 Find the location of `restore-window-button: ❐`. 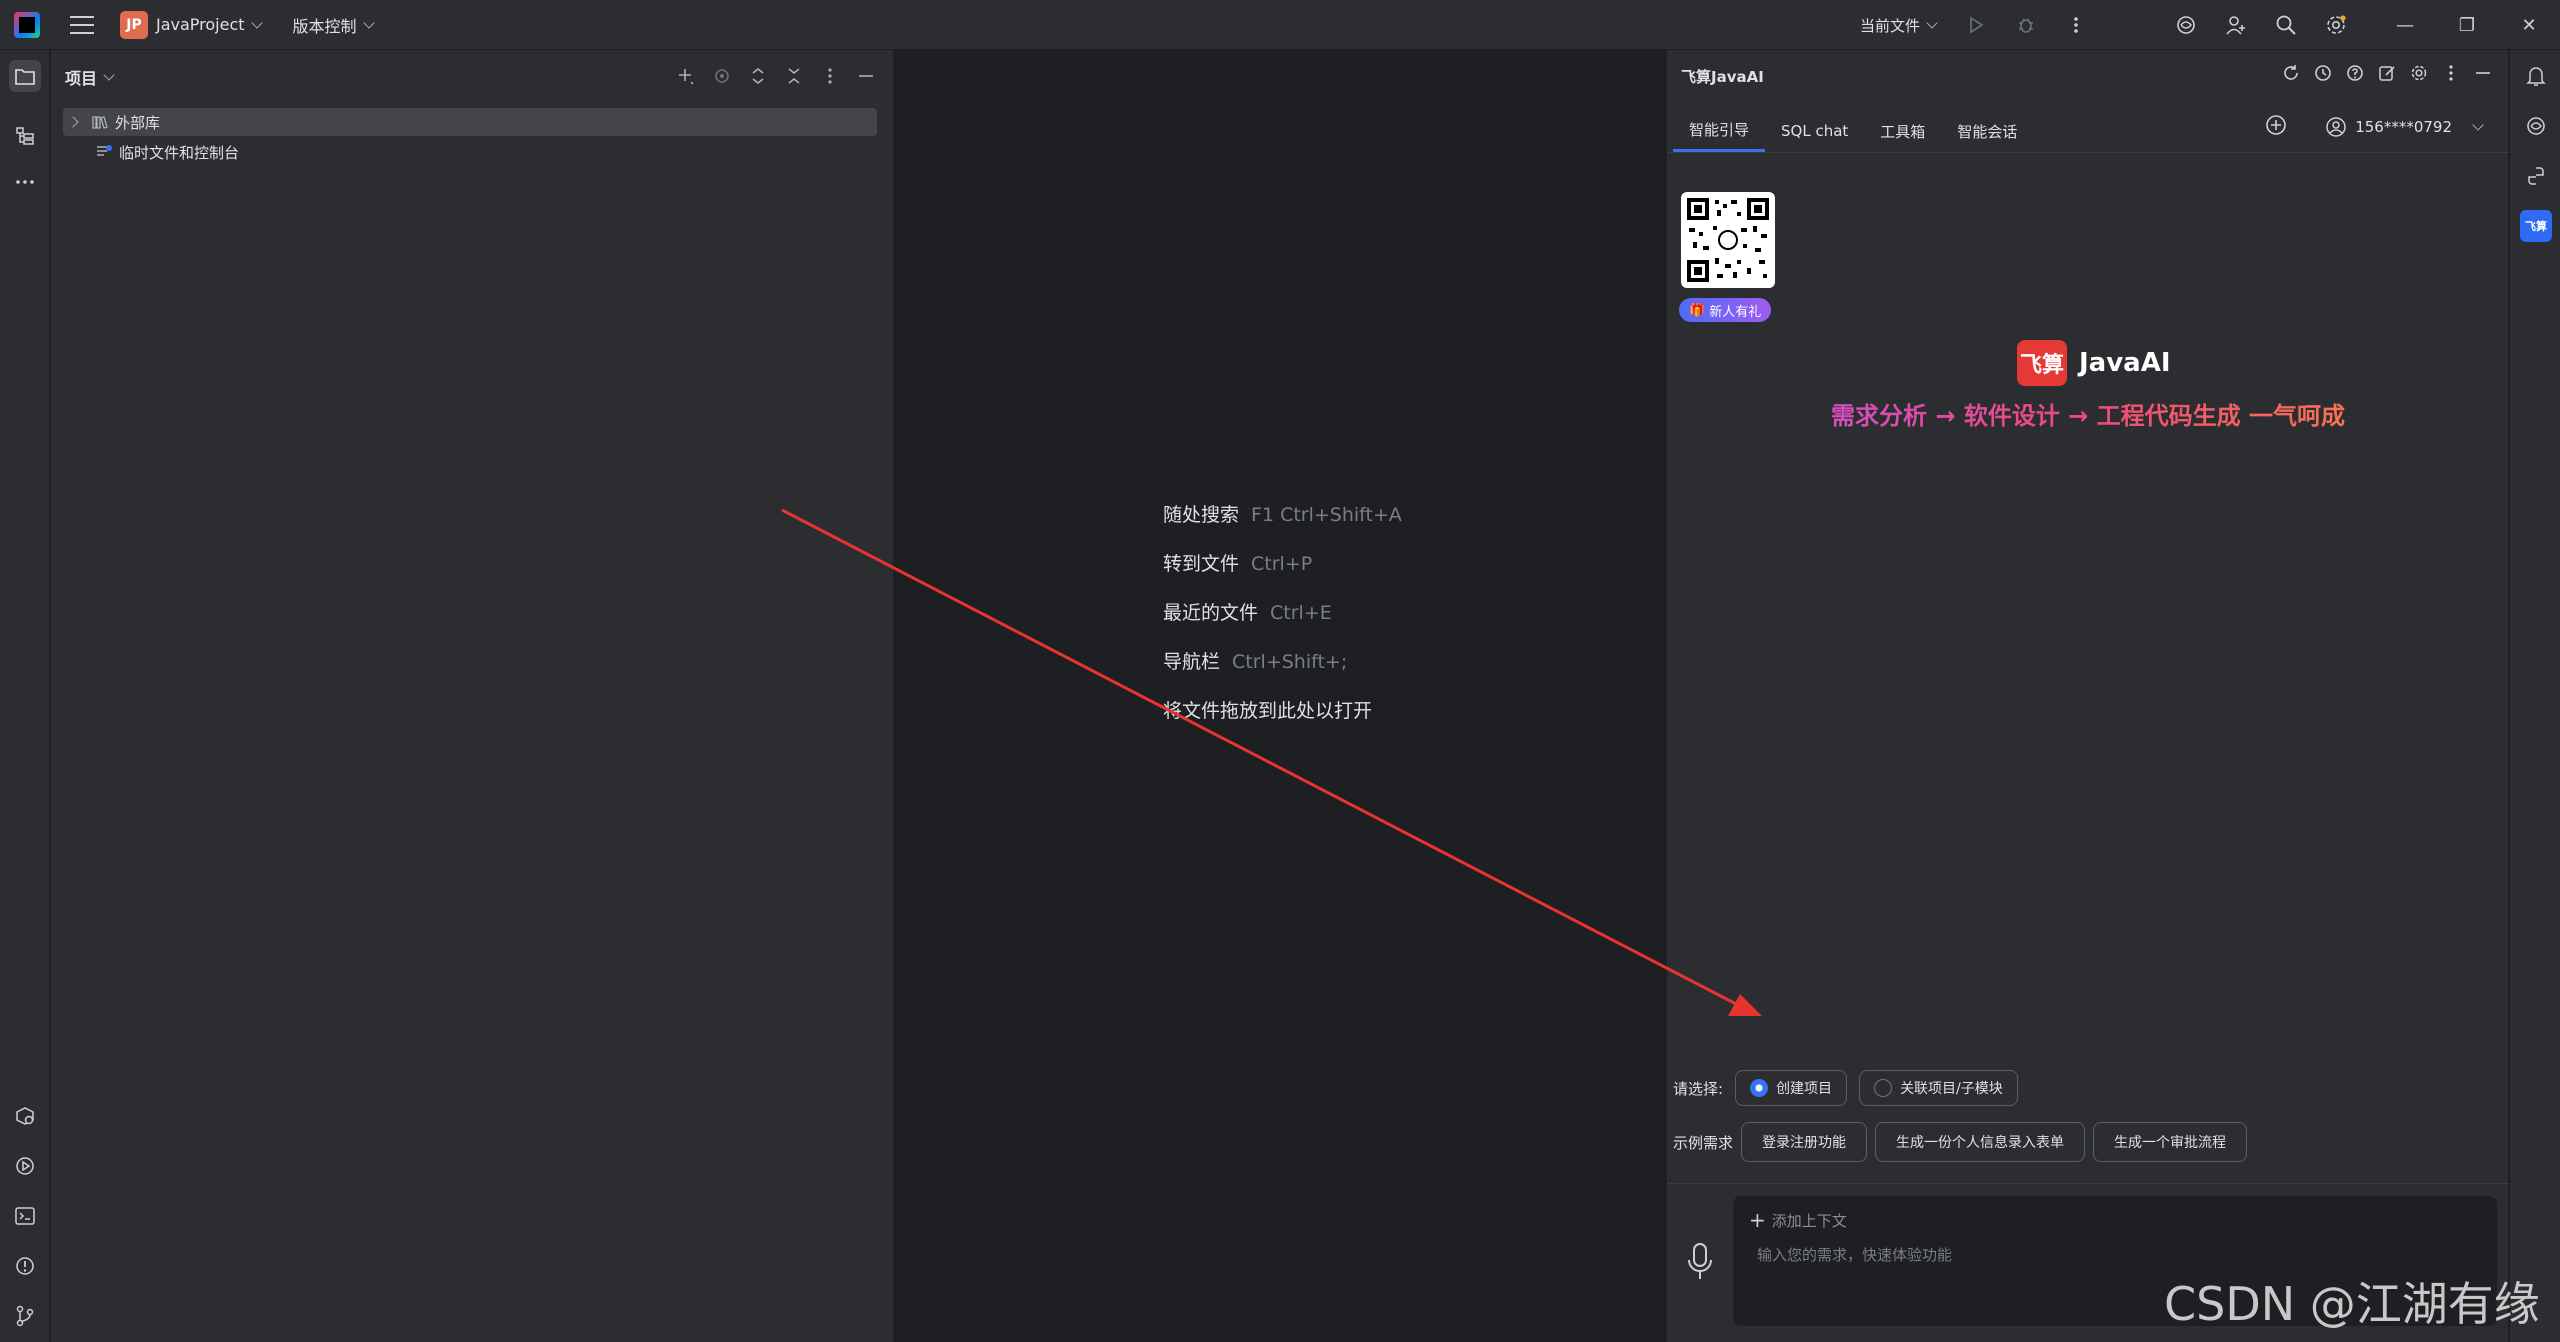

restore-window-button: ❐ is located at coordinates (2467, 25).